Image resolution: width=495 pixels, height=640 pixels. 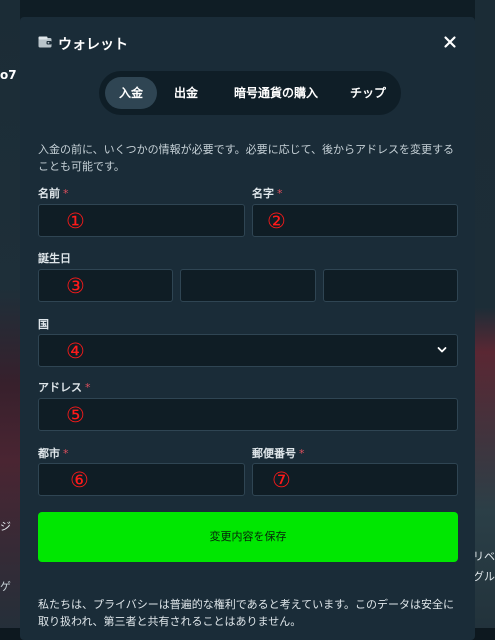 I want to click on marker-4: ④, so click(x=75, y=351).